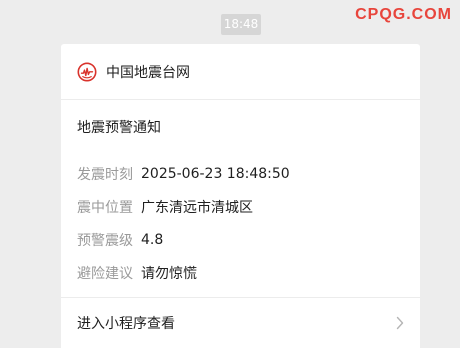  I want to click on field-value: 2025-06-23 18:48:50, so click(215, 173).